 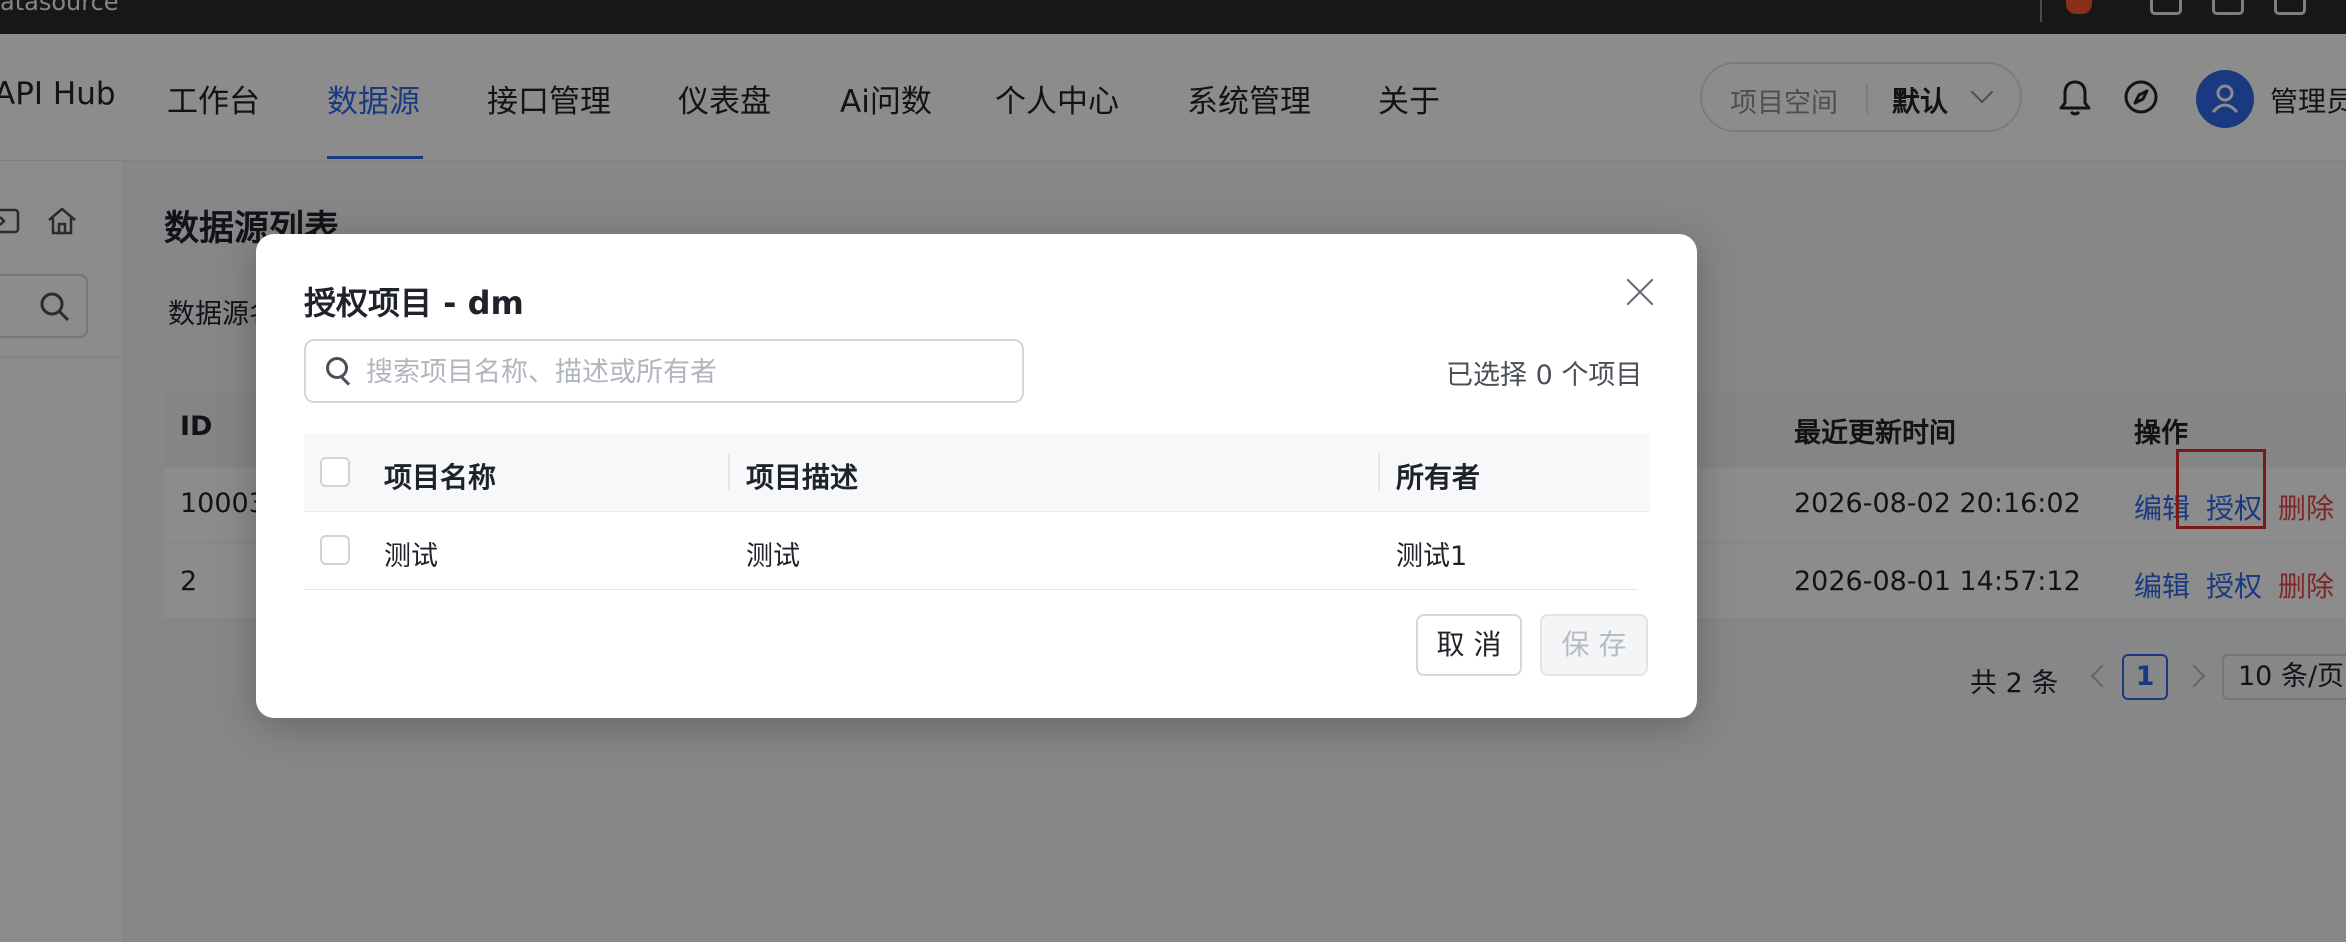 I want to click on project-owner-cell: 测试1, so click(x=1432, y=556).